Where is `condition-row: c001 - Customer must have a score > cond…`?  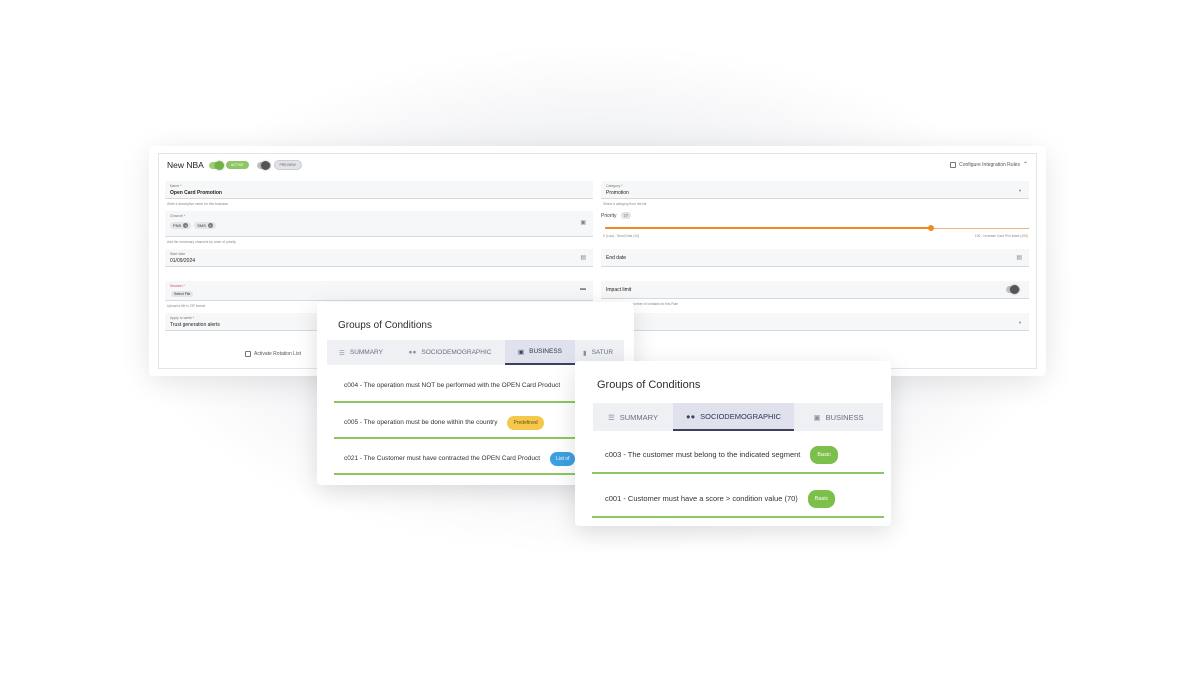
condition-row: c001 - Customer must have a score > cond… is located at coordinates (738, 499).